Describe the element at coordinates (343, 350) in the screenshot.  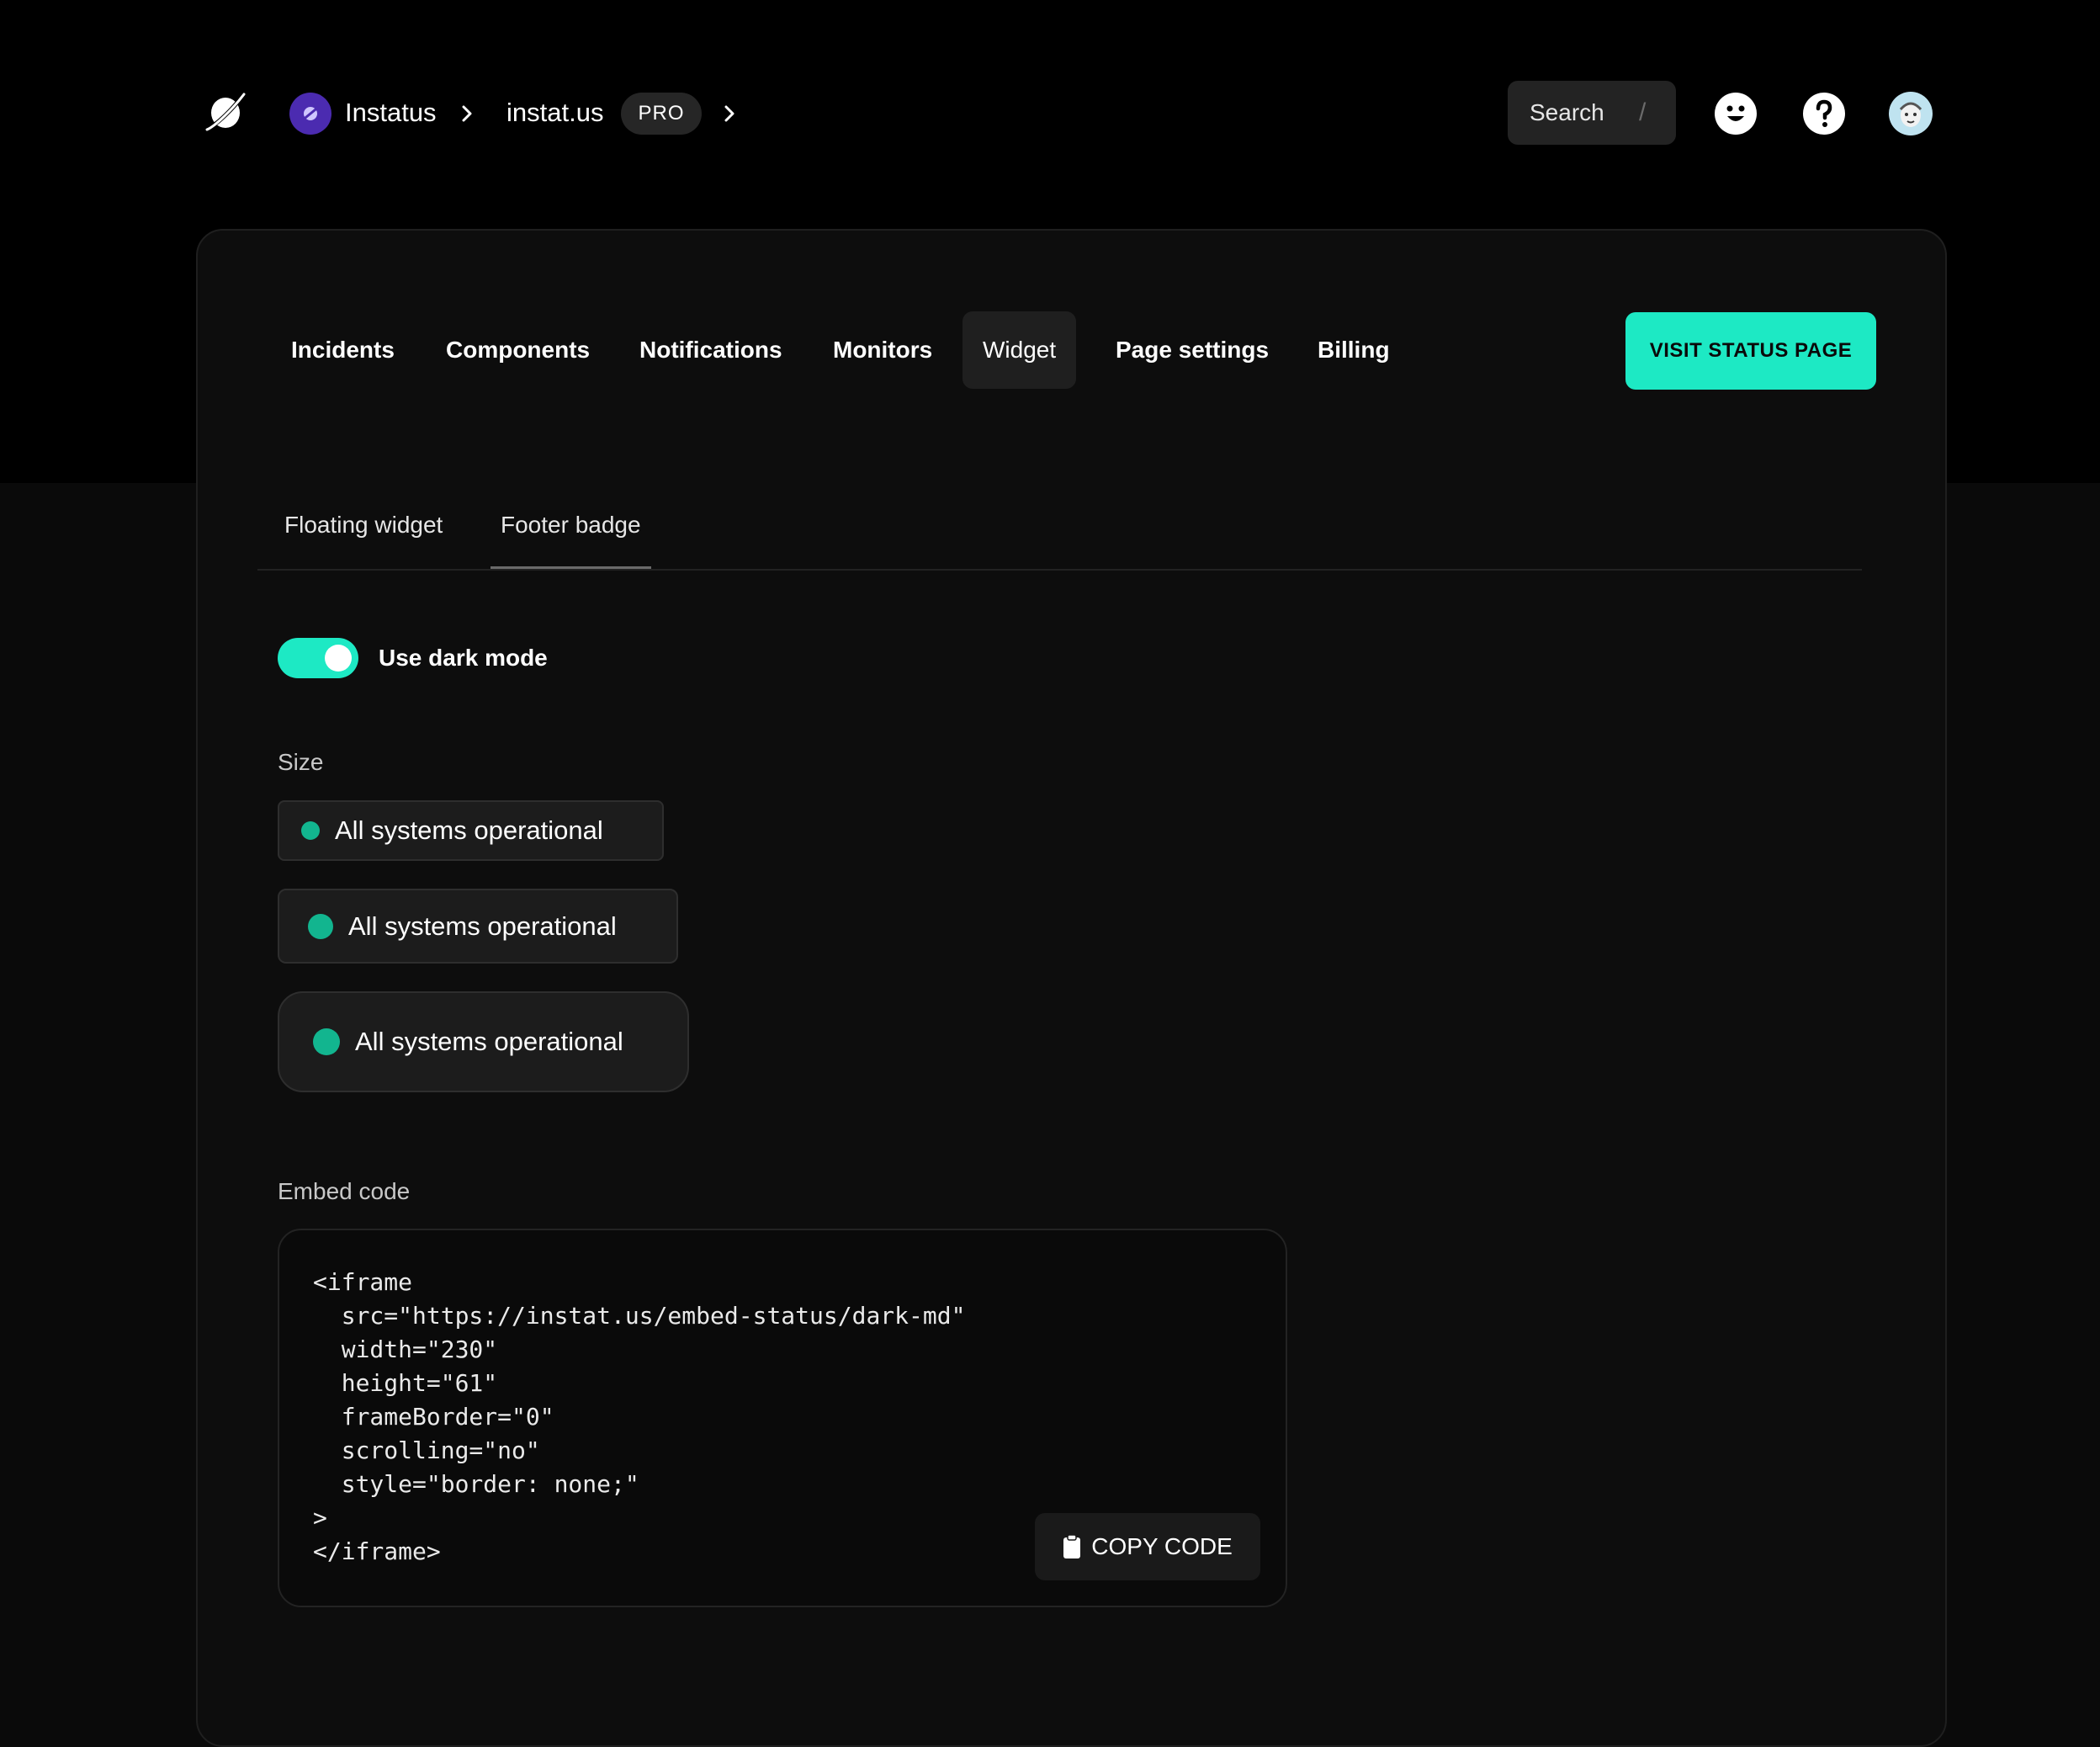
I see `tab-incidents: Incidents` at that location.